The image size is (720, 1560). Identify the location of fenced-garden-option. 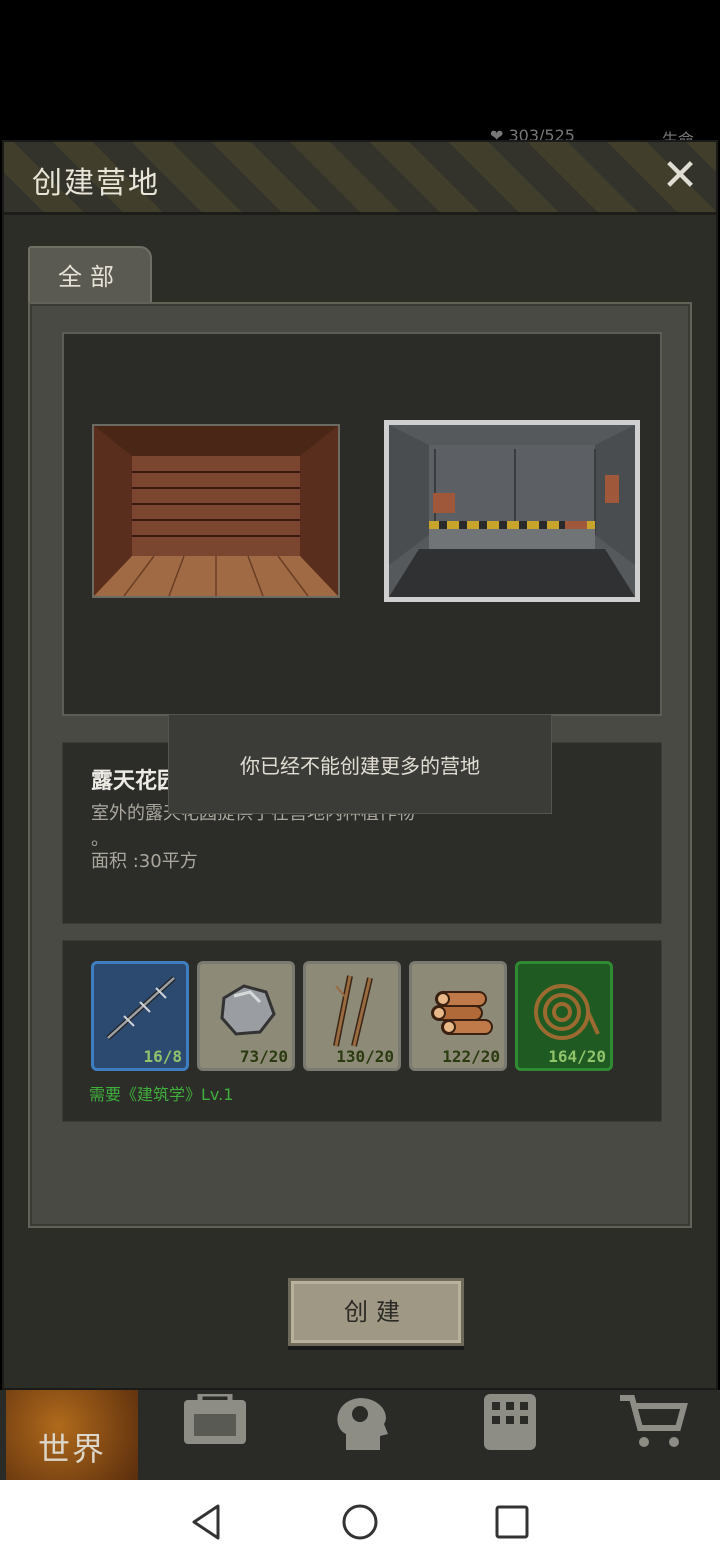
(512, 511).